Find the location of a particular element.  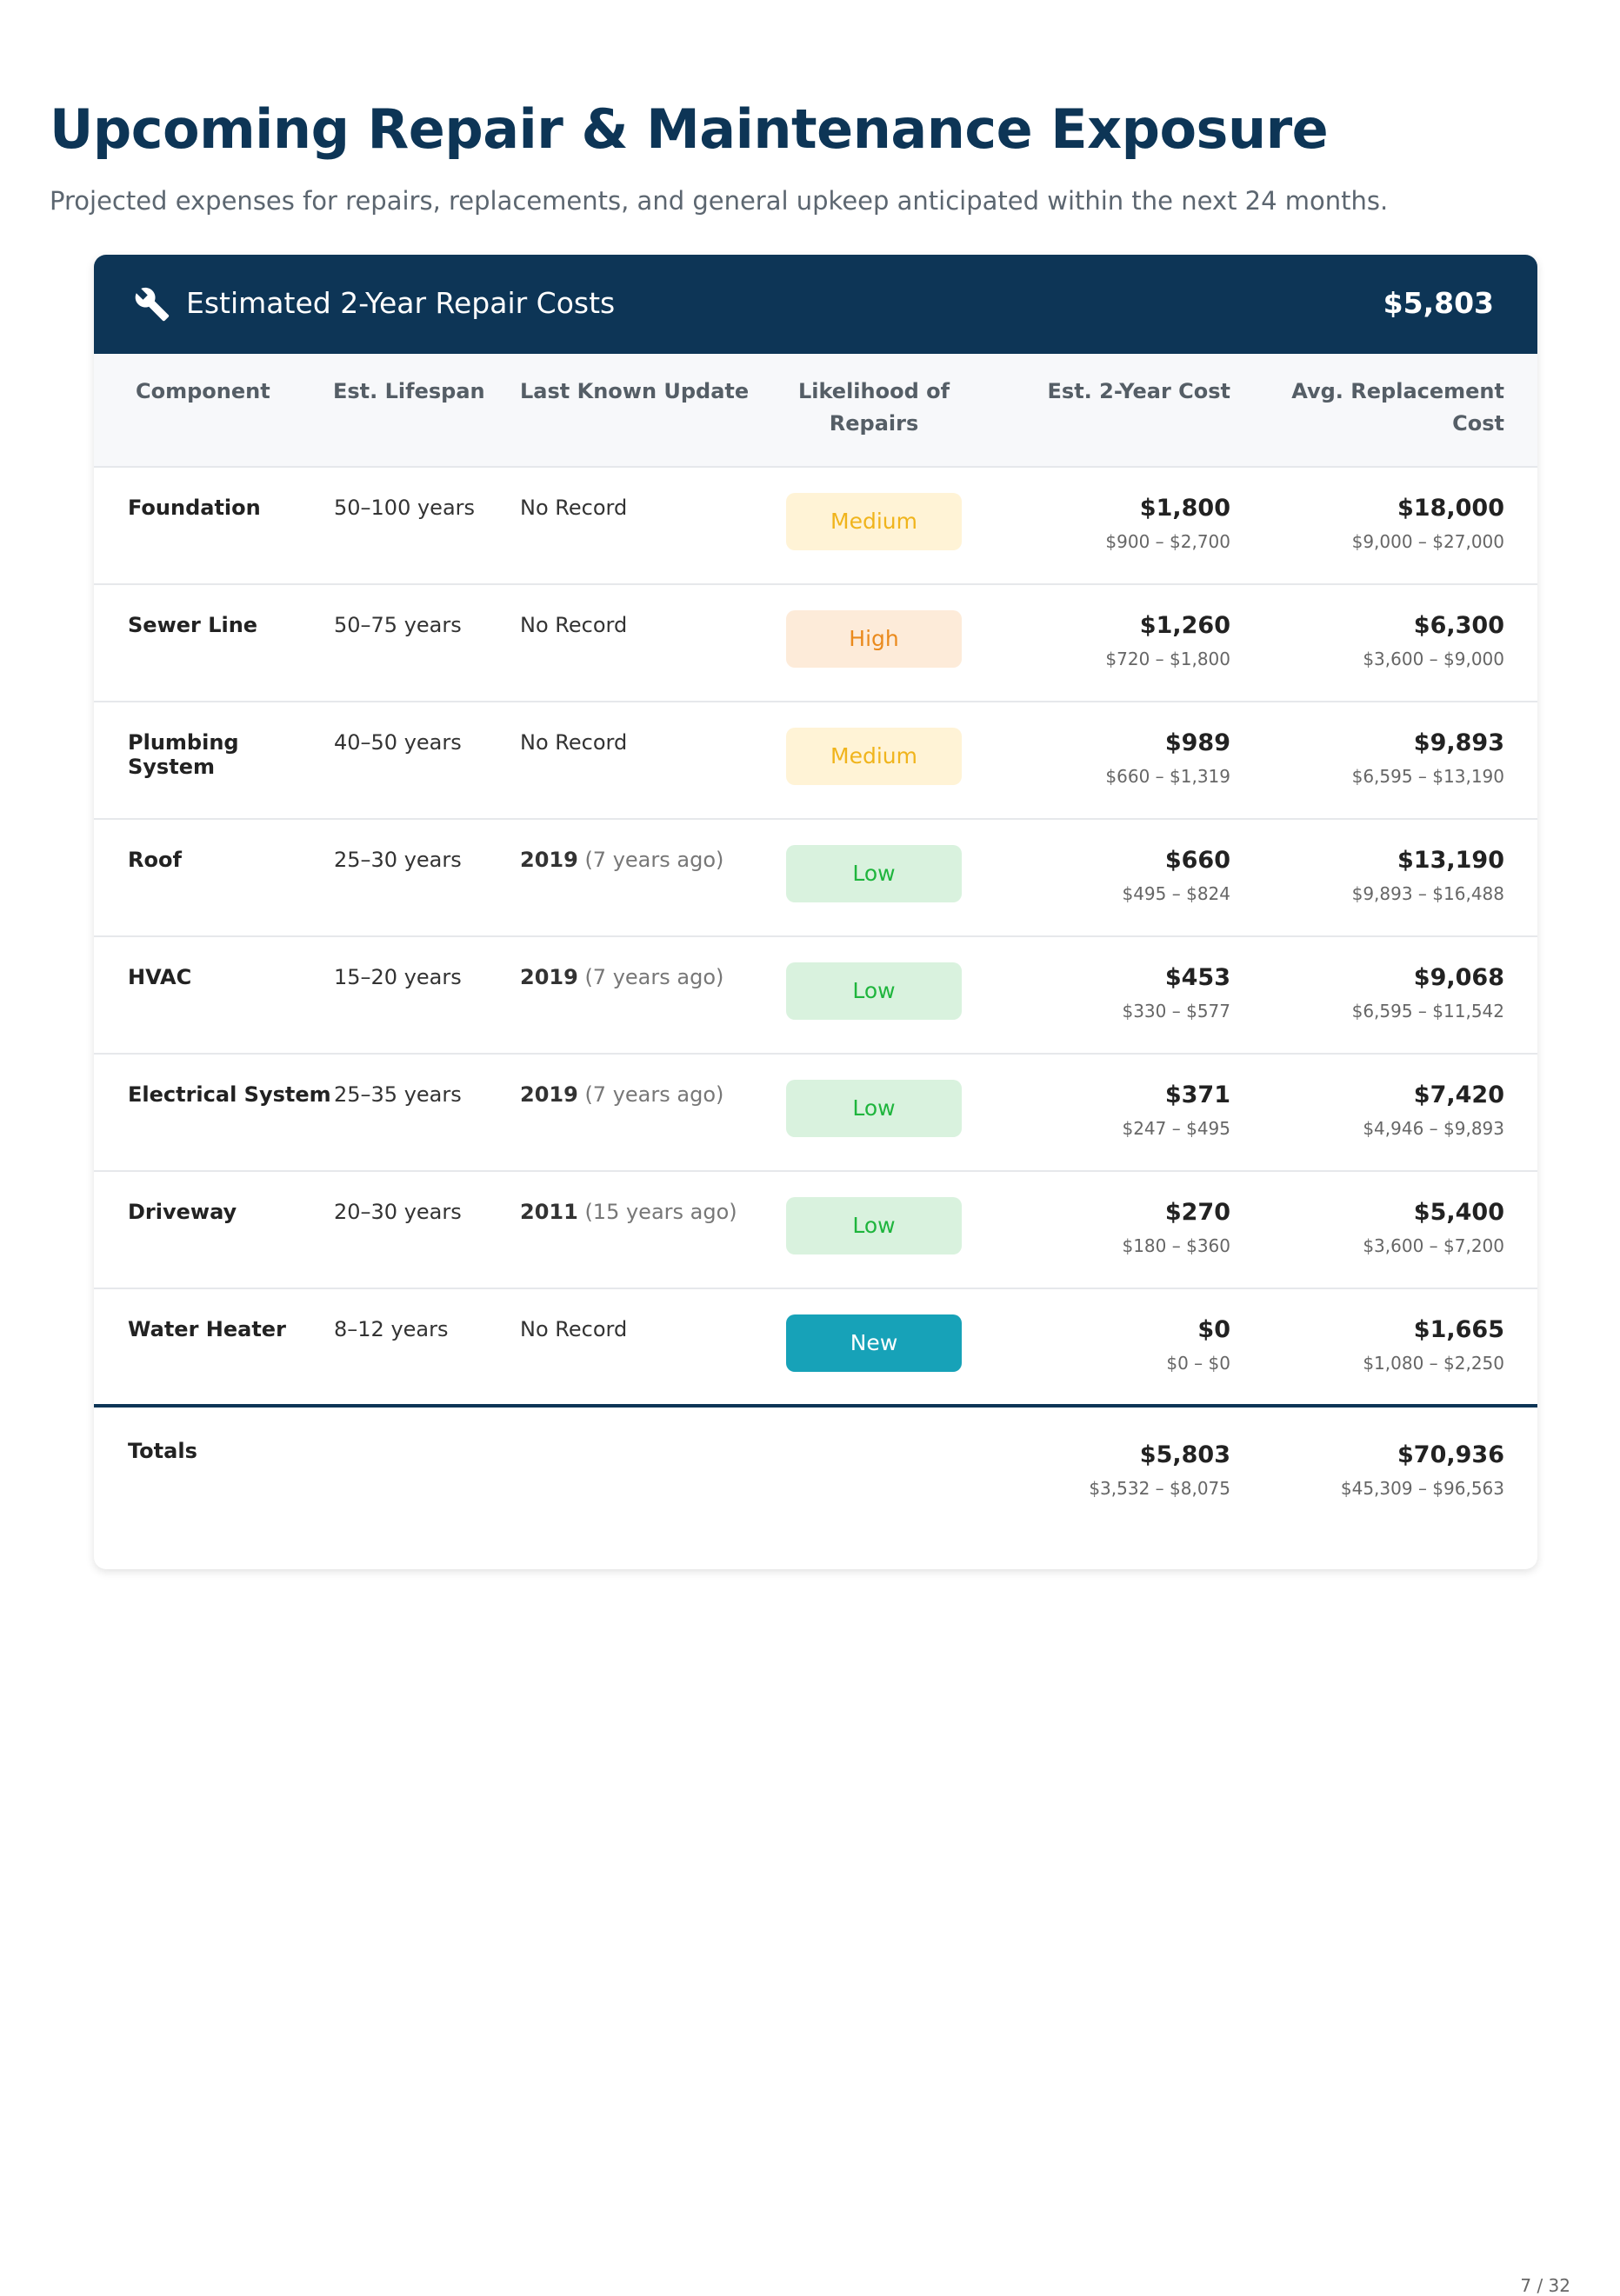

avg-replacement-cost: $9,068 is located at coordinates (1458, 977).